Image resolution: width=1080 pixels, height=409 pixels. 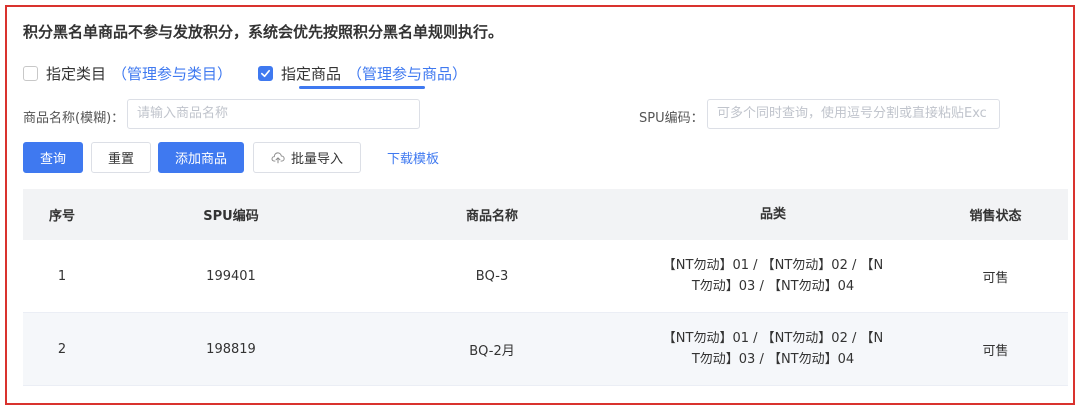 What do you see at coordinates (407, 73) in the screenshot?
I see `manage-product-link: （管理参与商品）` at bounding box center [407, 73].